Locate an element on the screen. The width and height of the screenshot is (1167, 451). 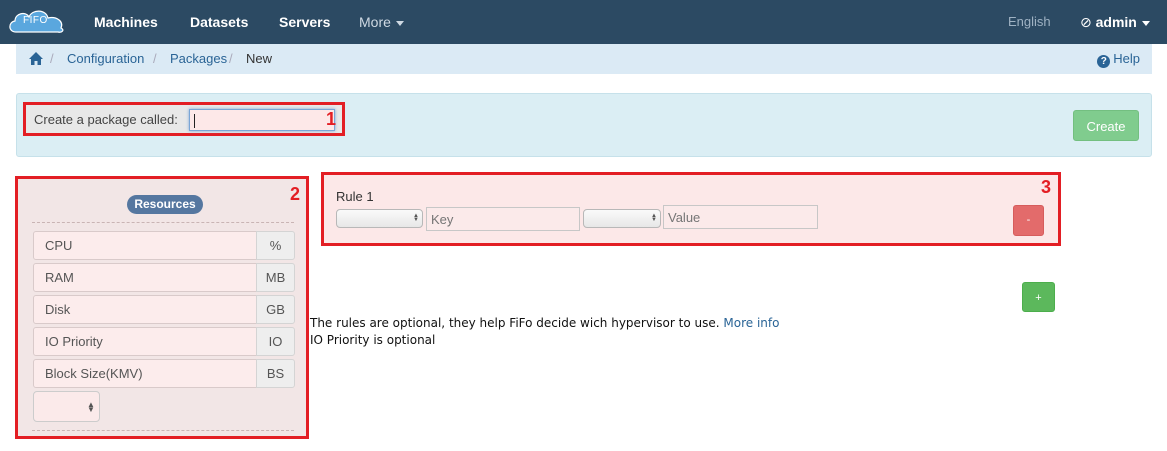
io-priority-note: IO Priority is optional is located at coordinates (373, 340).